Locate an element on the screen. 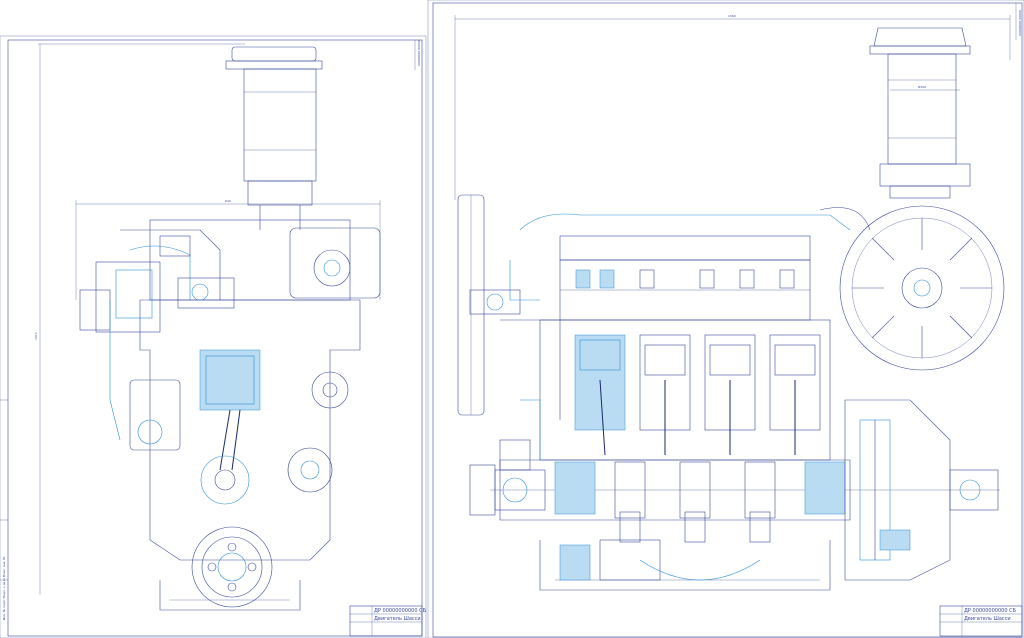 The image size is (1024, 638). title-name-front: Двигатель Шасси is located at coordinates (397, 619).